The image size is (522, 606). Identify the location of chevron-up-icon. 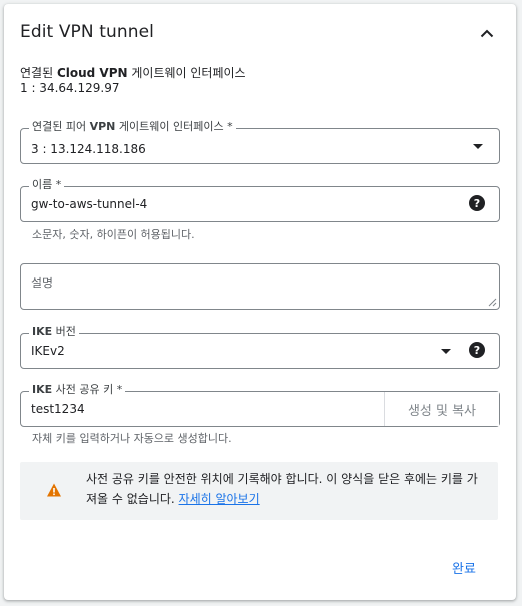
(487, 33).